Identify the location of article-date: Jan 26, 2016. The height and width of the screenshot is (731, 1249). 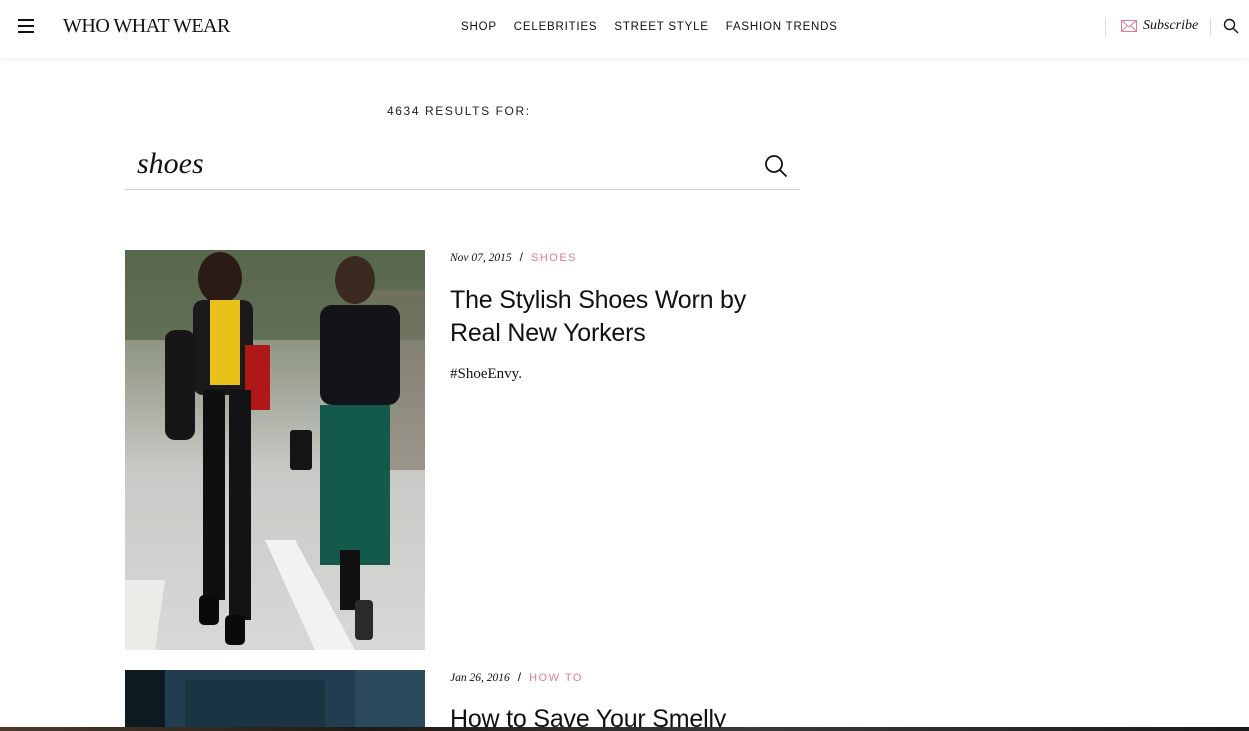
(480, 678).